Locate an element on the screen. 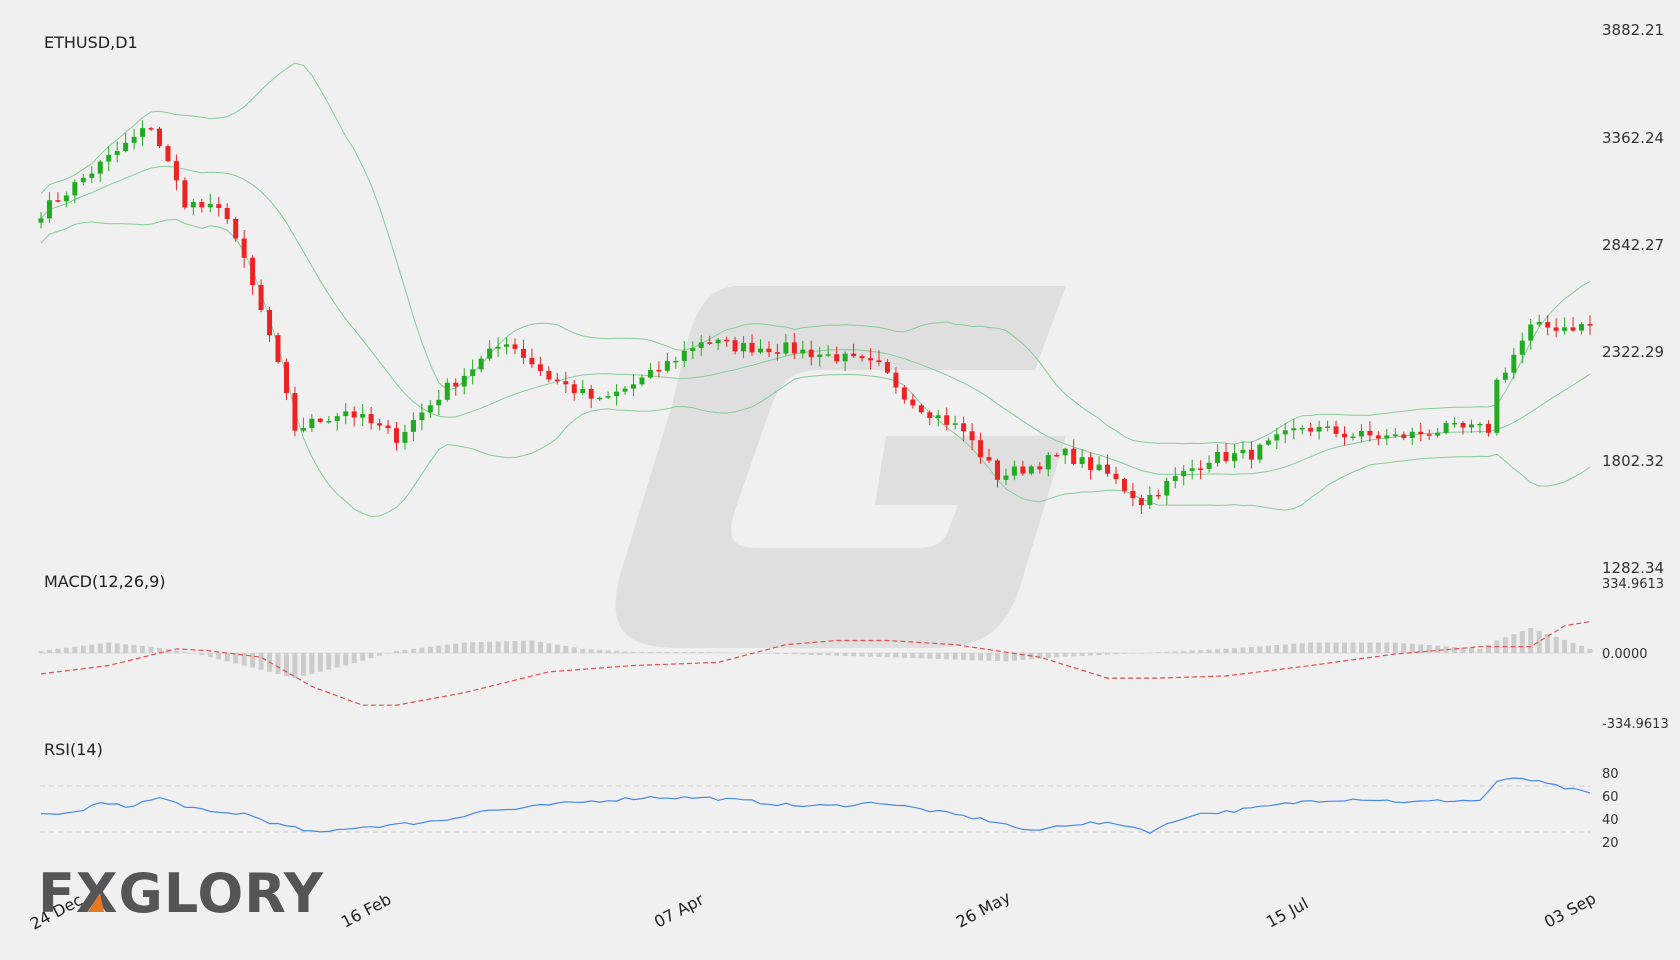 The height and width of the screenshot is (960, 1680). price-tick-label: 2842.27 is located at coordinates (1633, 245).